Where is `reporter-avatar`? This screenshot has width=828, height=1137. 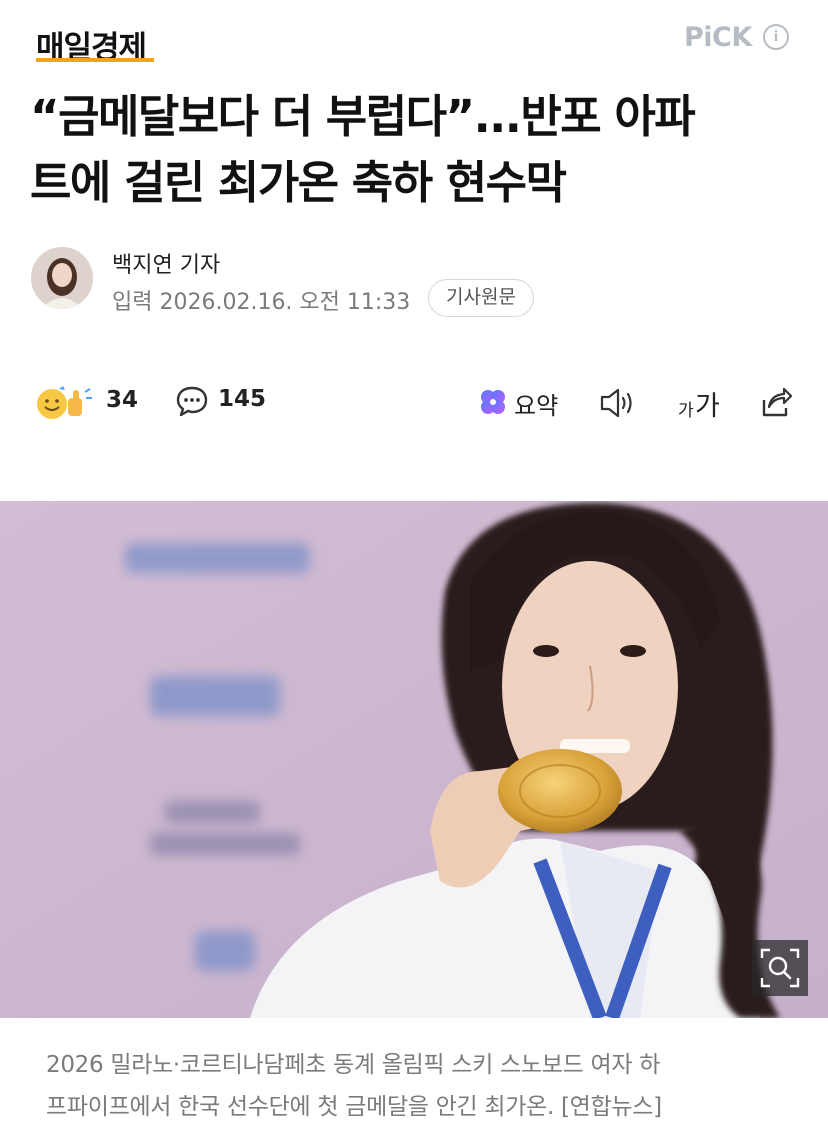
reporter-avatar is located at coordinates (62, 278).